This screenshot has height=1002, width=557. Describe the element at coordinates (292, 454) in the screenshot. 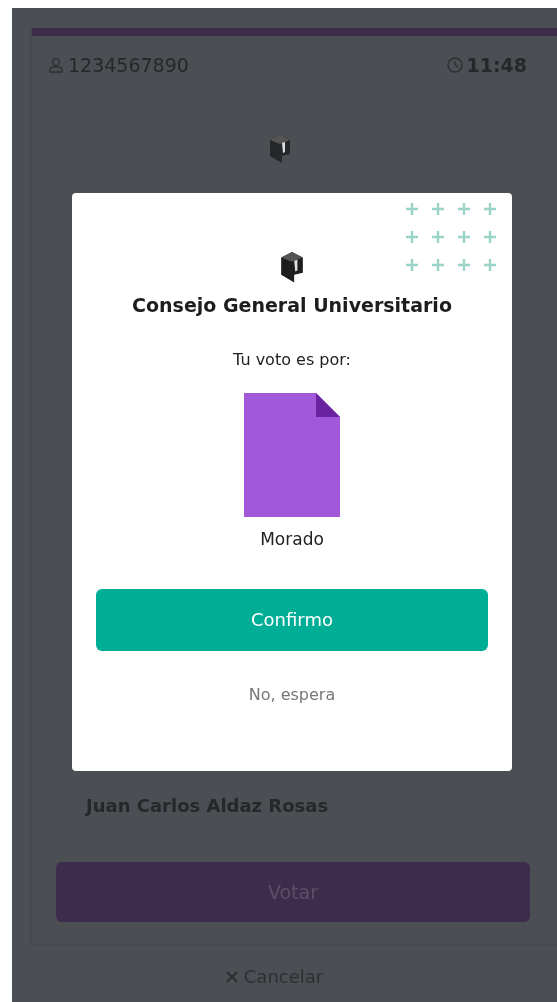

I see `document-icon` at that location.